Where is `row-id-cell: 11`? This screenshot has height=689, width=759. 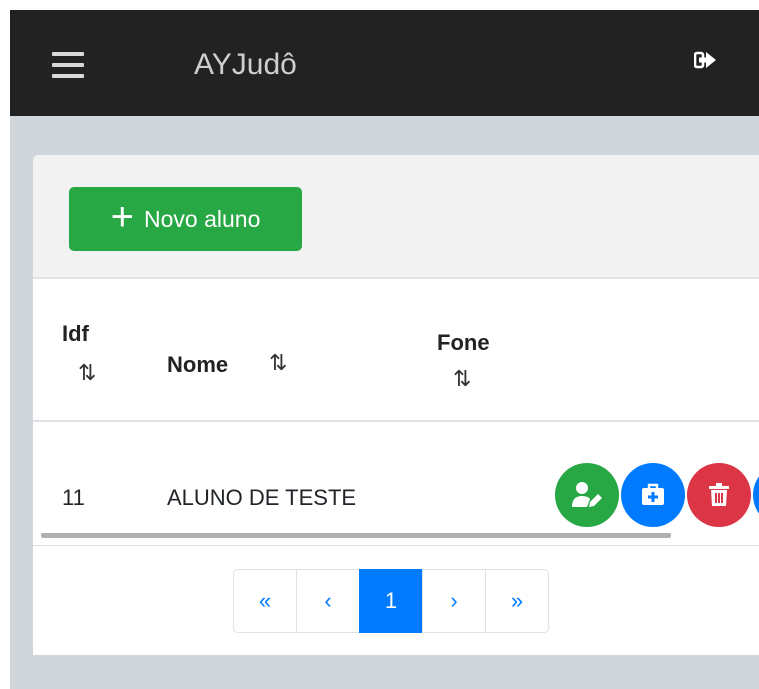
row-id-cell: 11 is located at coordinates (73, 497).